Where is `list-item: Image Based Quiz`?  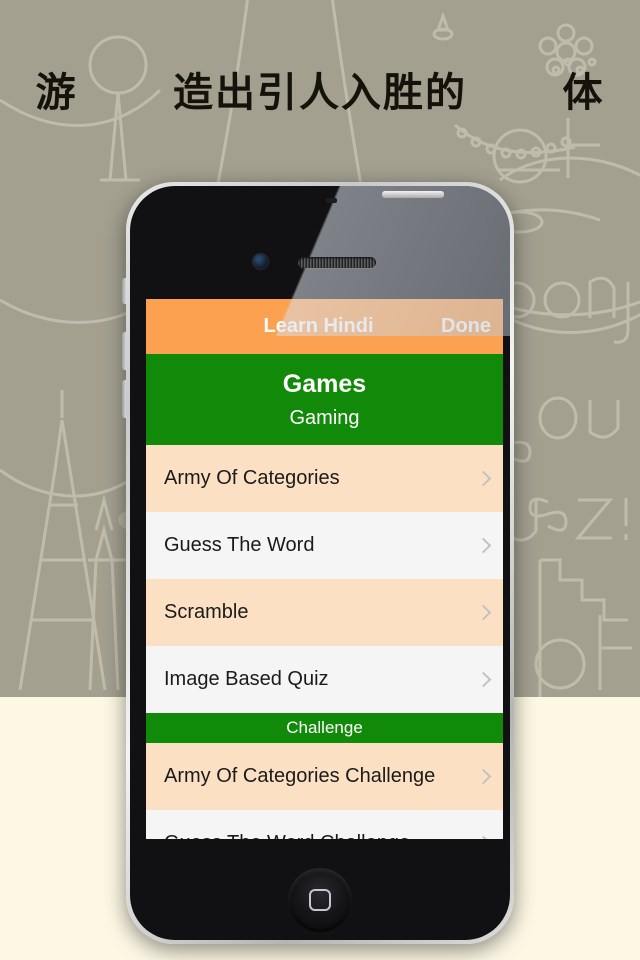
list-item: Image Based Quiz is located at coordinates (324, 679).